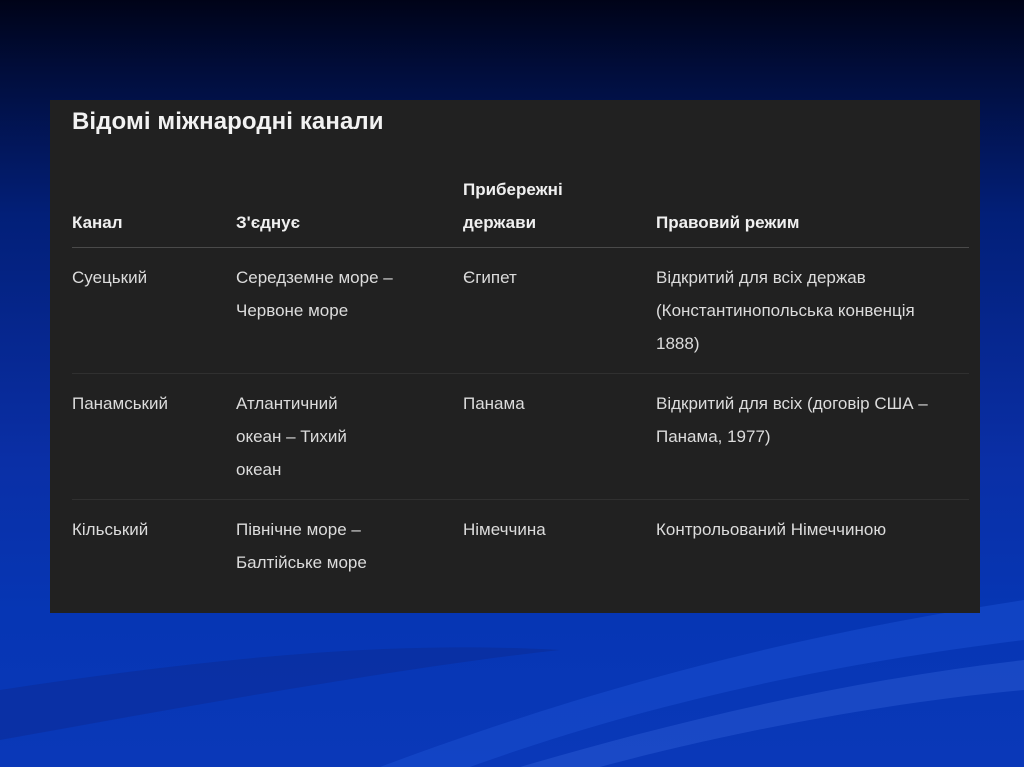 The image size is (1024, 767). I want to click on column-header-coastal-states: Прибережні держави, so click(559, 208).